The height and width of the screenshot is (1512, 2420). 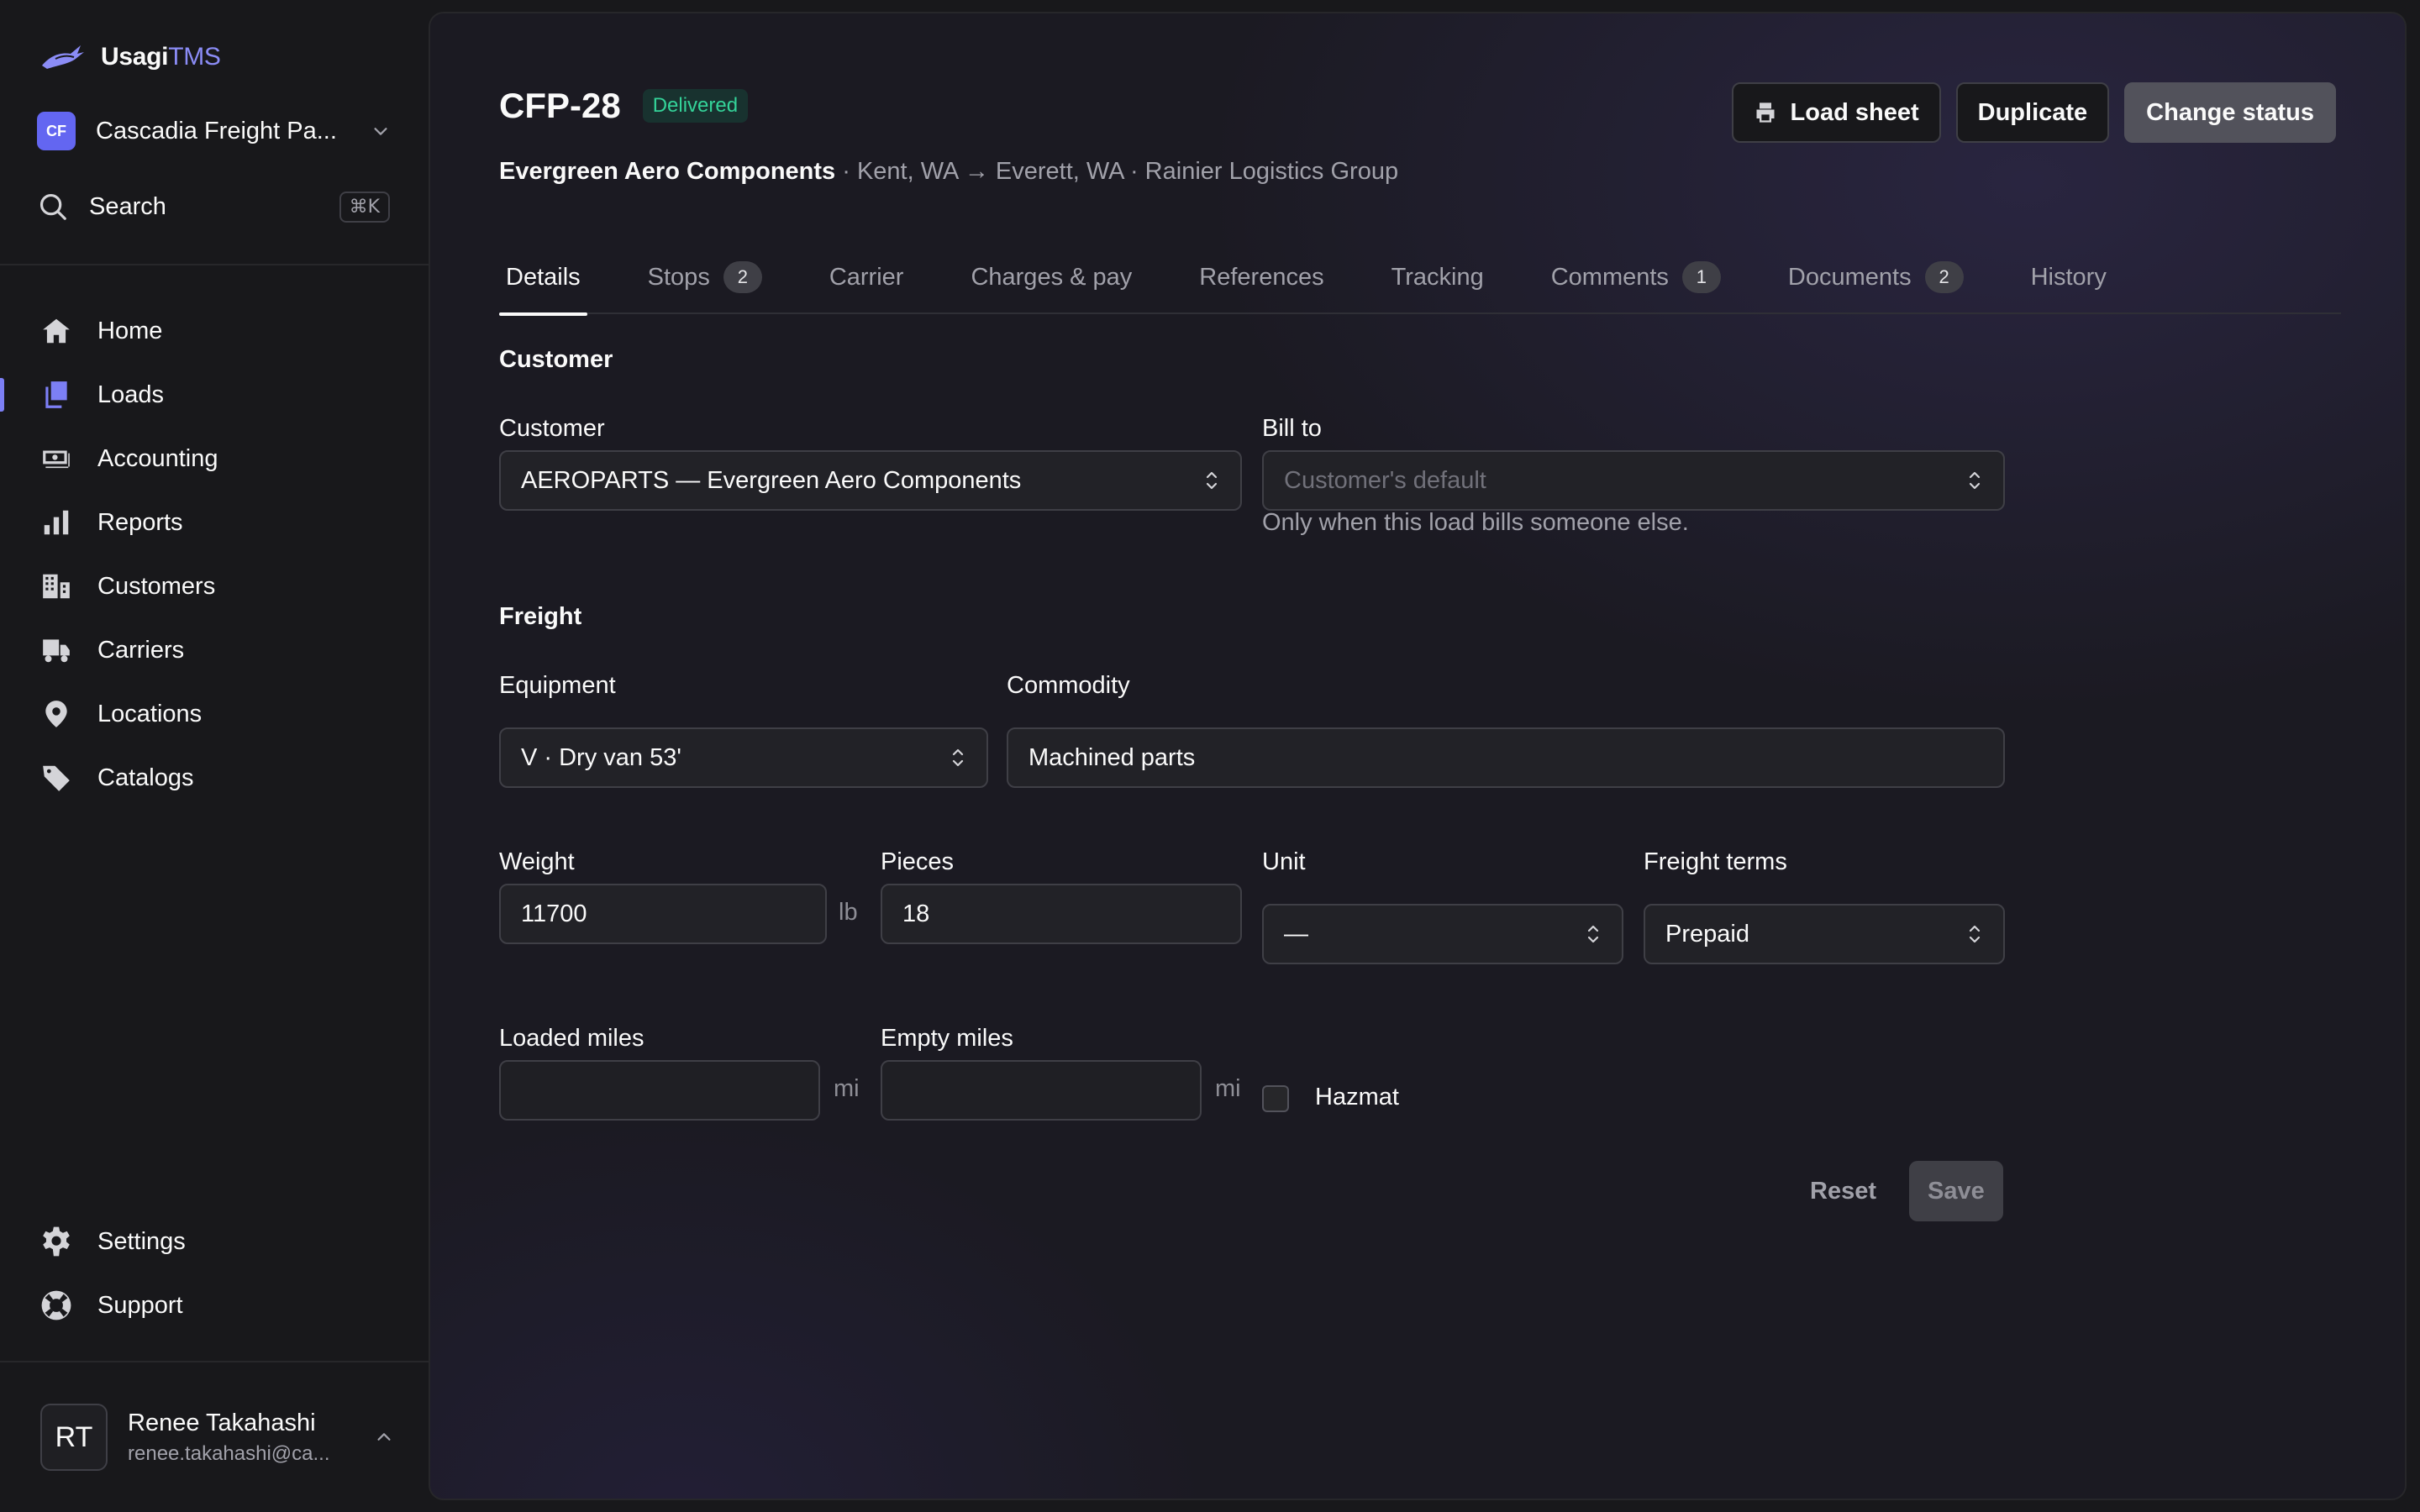 What do you see at coordinates (947, 1038) in the screenshot?
I see `empty-miles-field-label: Empty miles` at bounding box center [947, 1038].